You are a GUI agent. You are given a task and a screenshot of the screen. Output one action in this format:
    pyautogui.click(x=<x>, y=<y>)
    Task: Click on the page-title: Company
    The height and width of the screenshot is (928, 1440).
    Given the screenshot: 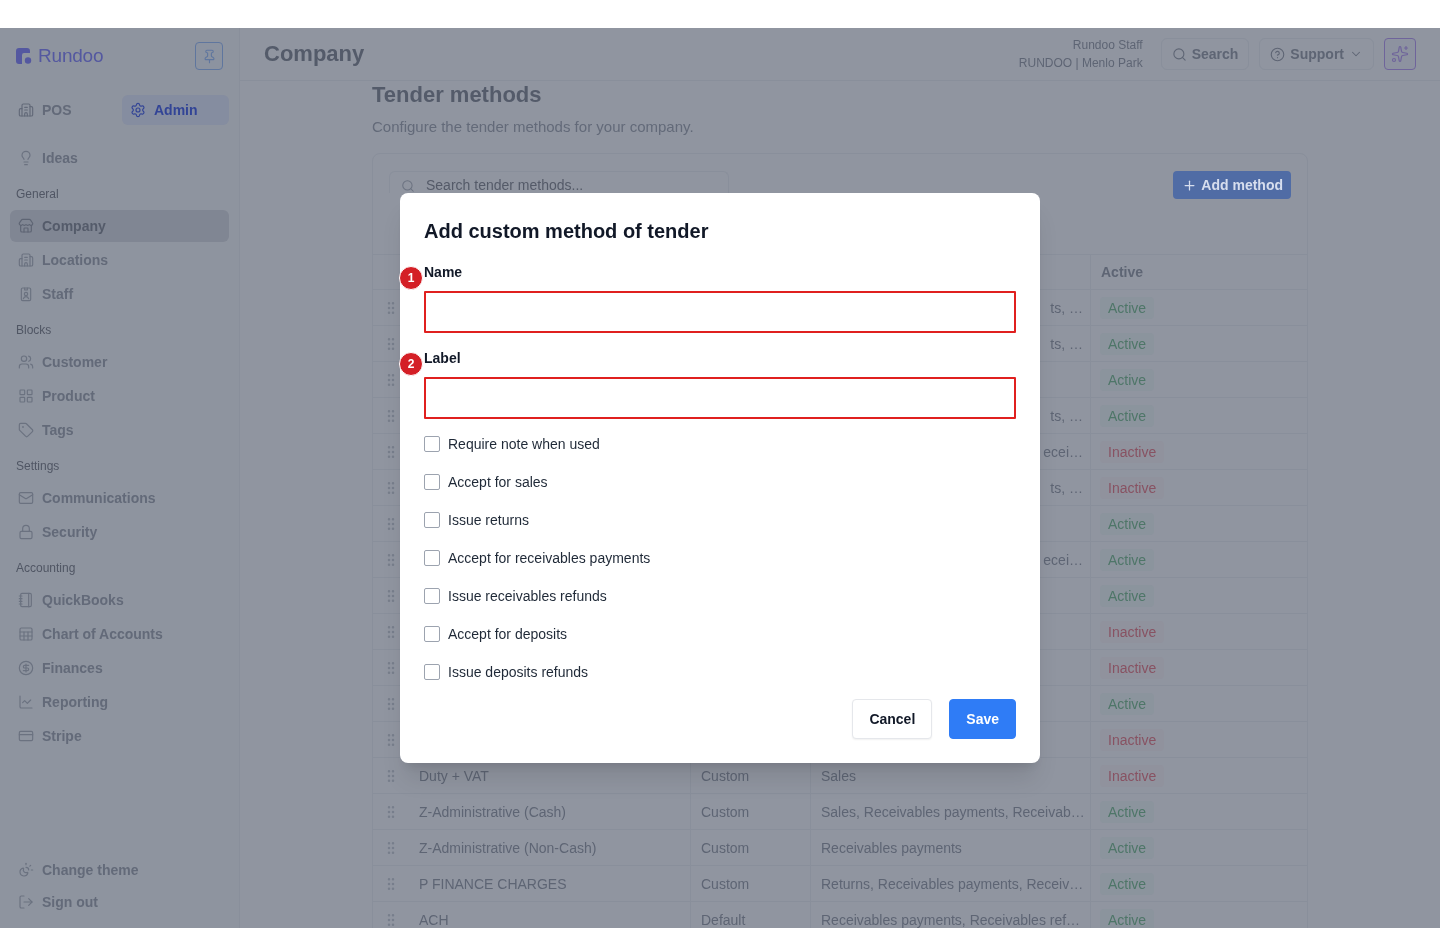 What is the action you would take?
    pyautogui.click(x=314, y=54)
    